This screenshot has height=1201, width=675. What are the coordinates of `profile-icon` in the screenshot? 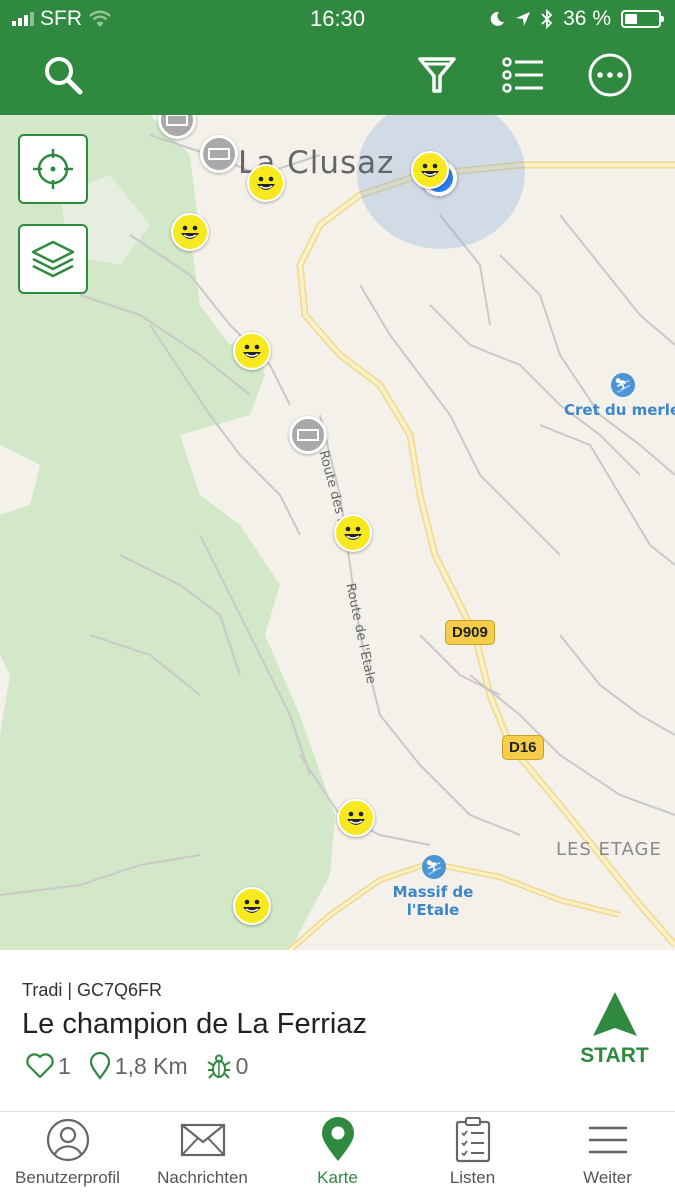 It's located at (67, 1140).